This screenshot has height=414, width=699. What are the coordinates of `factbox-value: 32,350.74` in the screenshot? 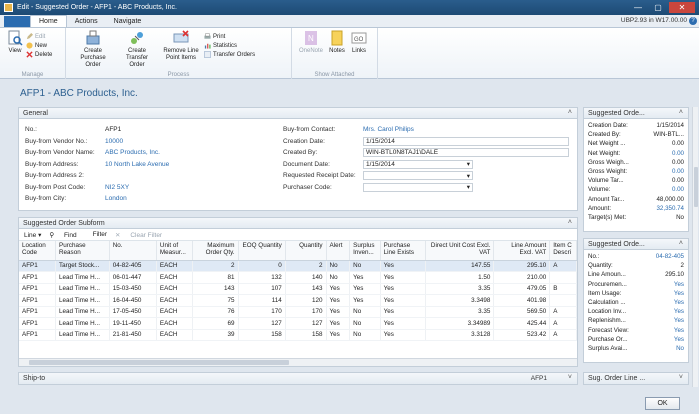 It's located at (670, 208).